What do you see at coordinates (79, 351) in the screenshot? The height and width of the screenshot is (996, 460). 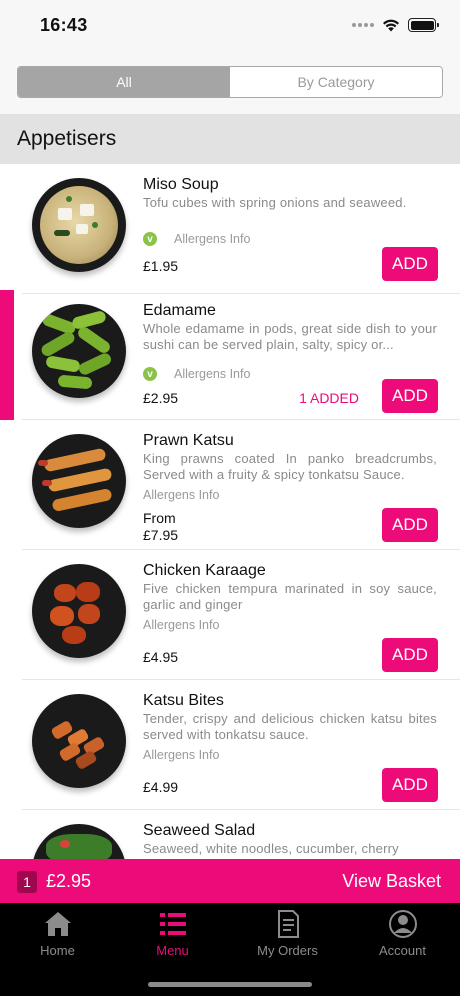 I see `edamame-image` at bounding box center [79, 351].